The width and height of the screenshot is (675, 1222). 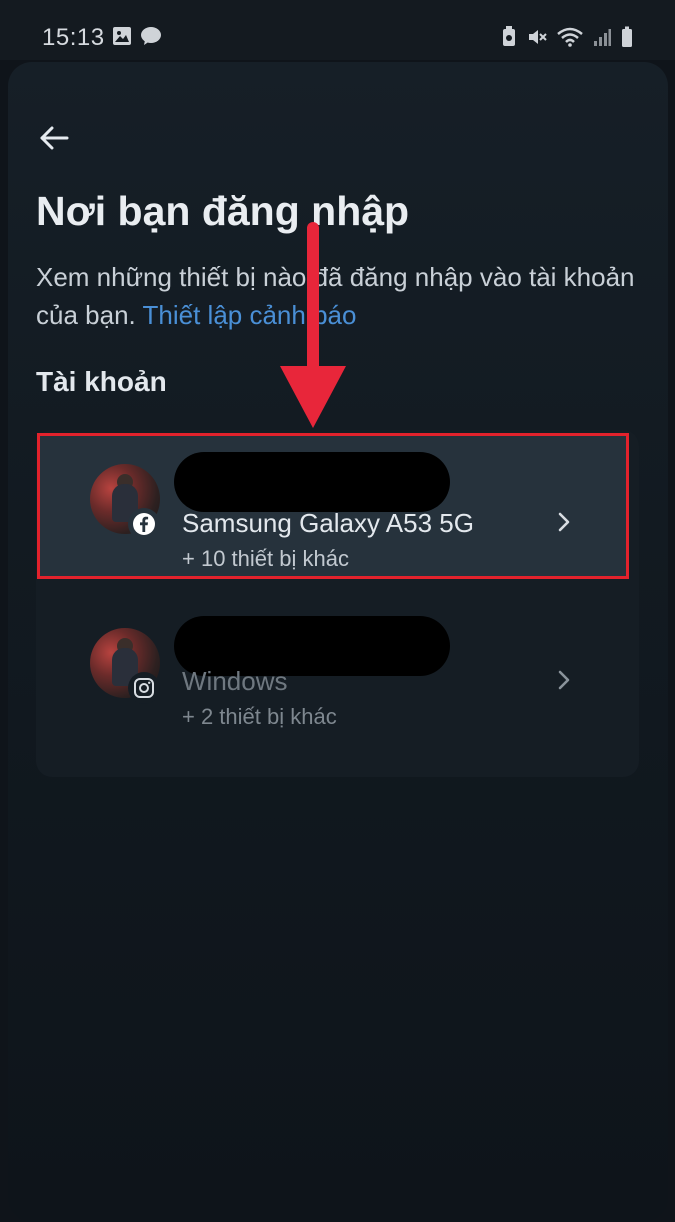 I want to click on status-time: 15:13, so click(x=73, y=37).